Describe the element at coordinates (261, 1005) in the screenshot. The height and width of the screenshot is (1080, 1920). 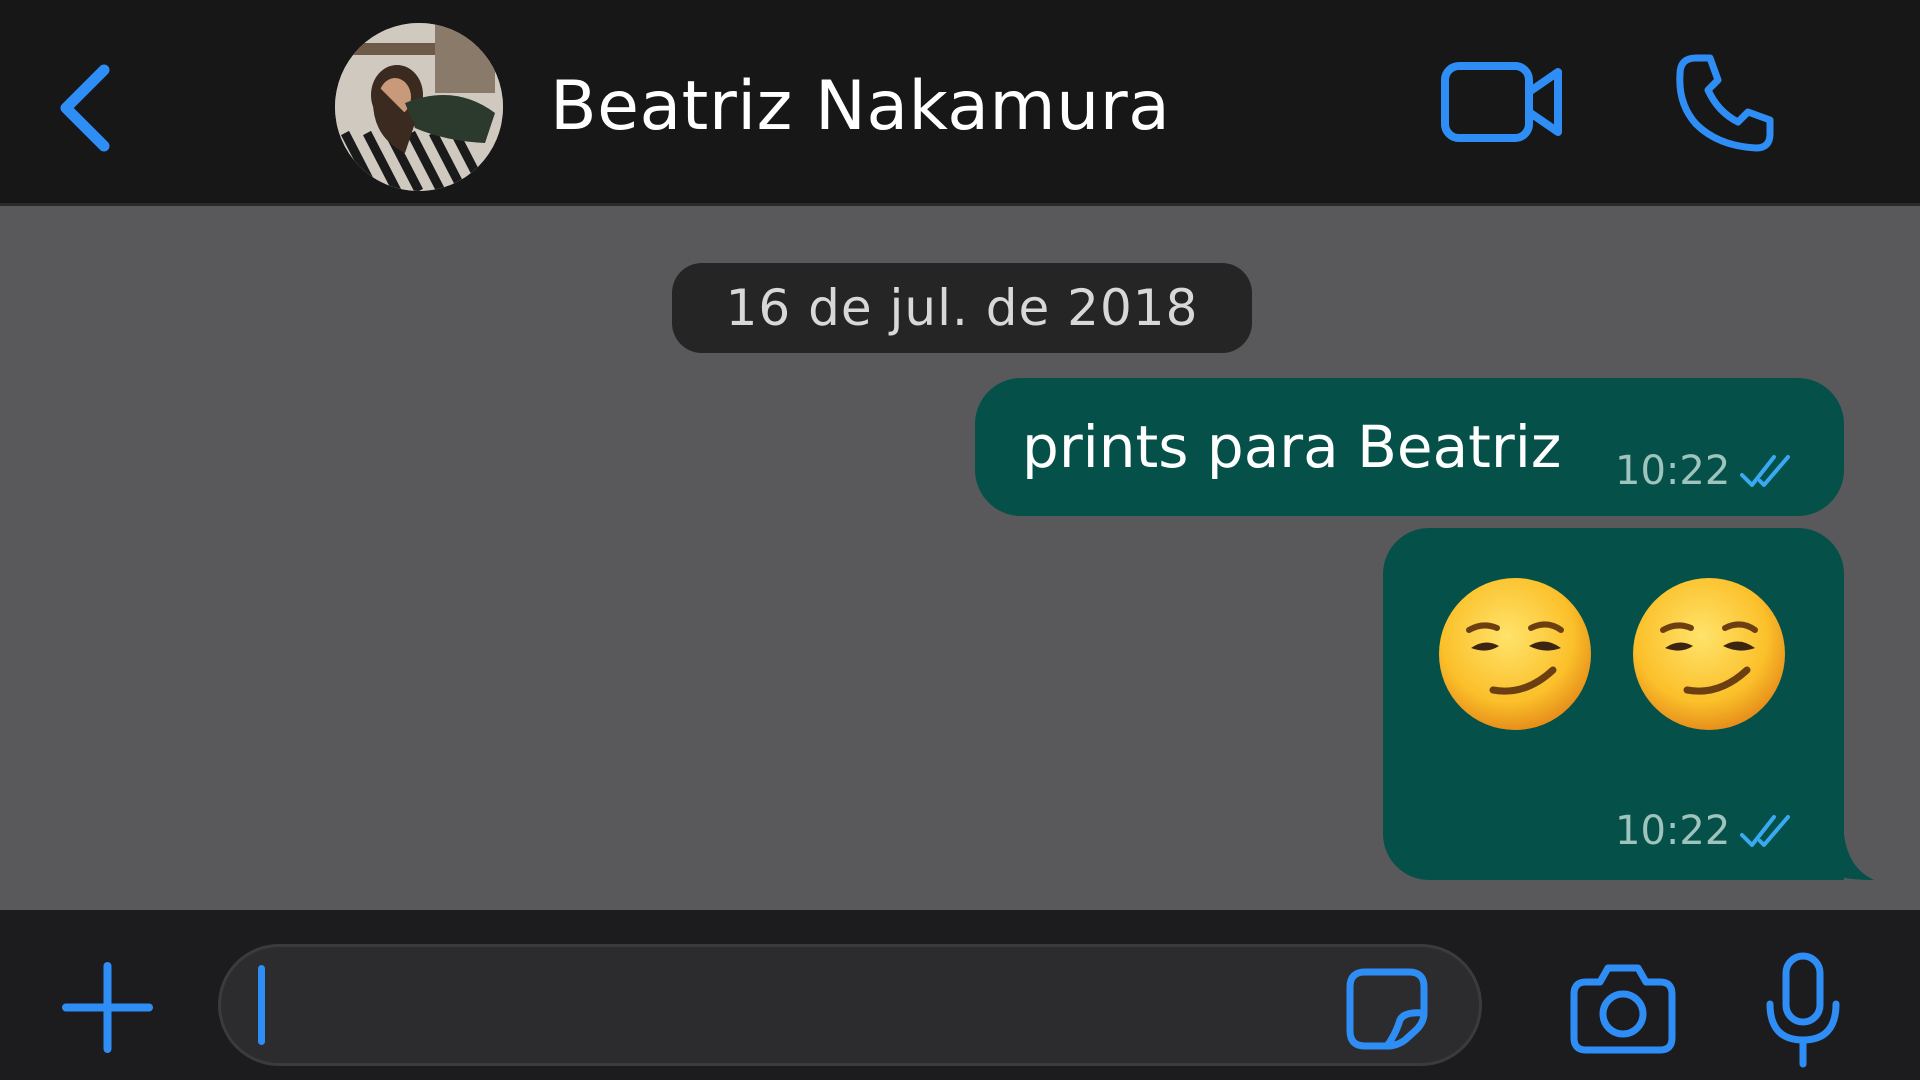
I see `text-cursor` at that location.